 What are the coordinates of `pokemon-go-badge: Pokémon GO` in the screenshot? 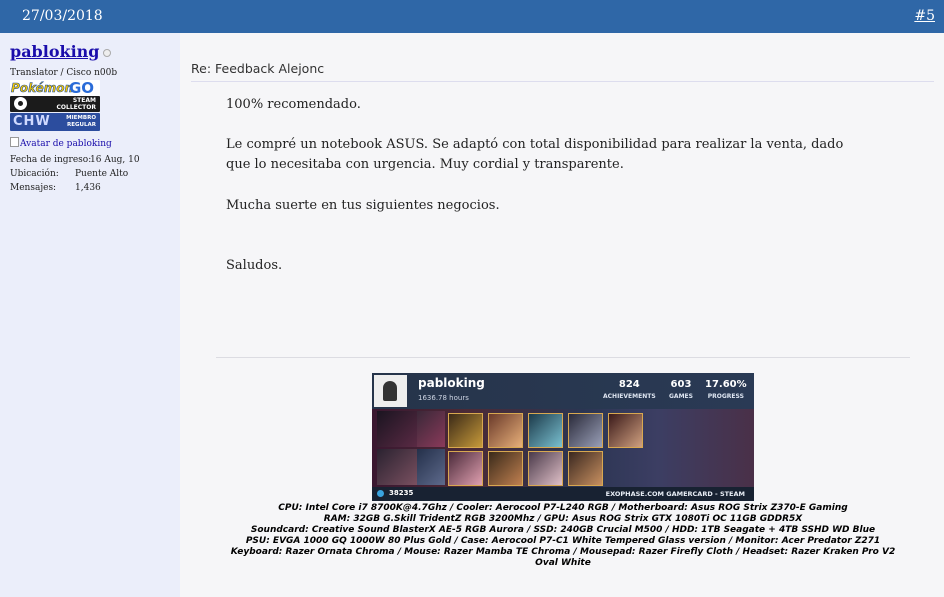 It's located at (55, 88).